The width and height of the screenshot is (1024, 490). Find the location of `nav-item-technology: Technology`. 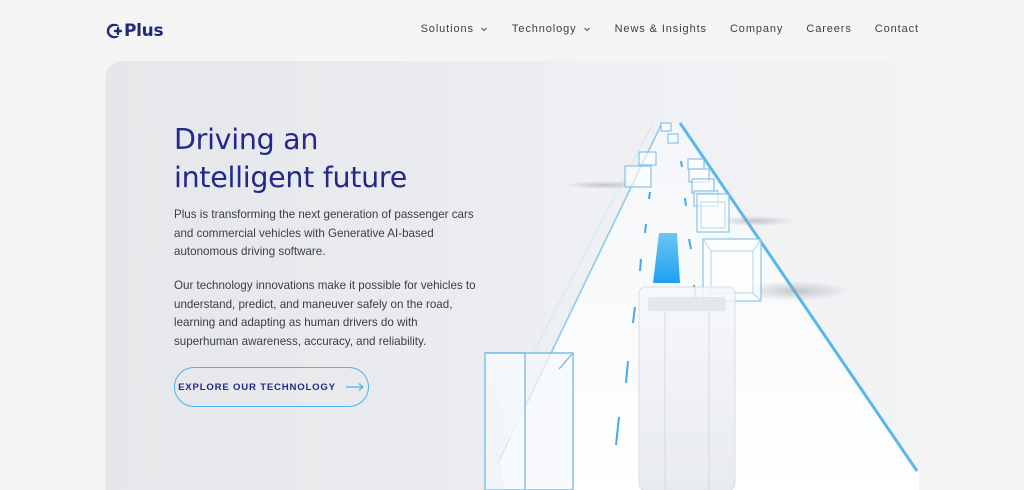

nav-item-technology: Technology is located at coordinates (552, 29).